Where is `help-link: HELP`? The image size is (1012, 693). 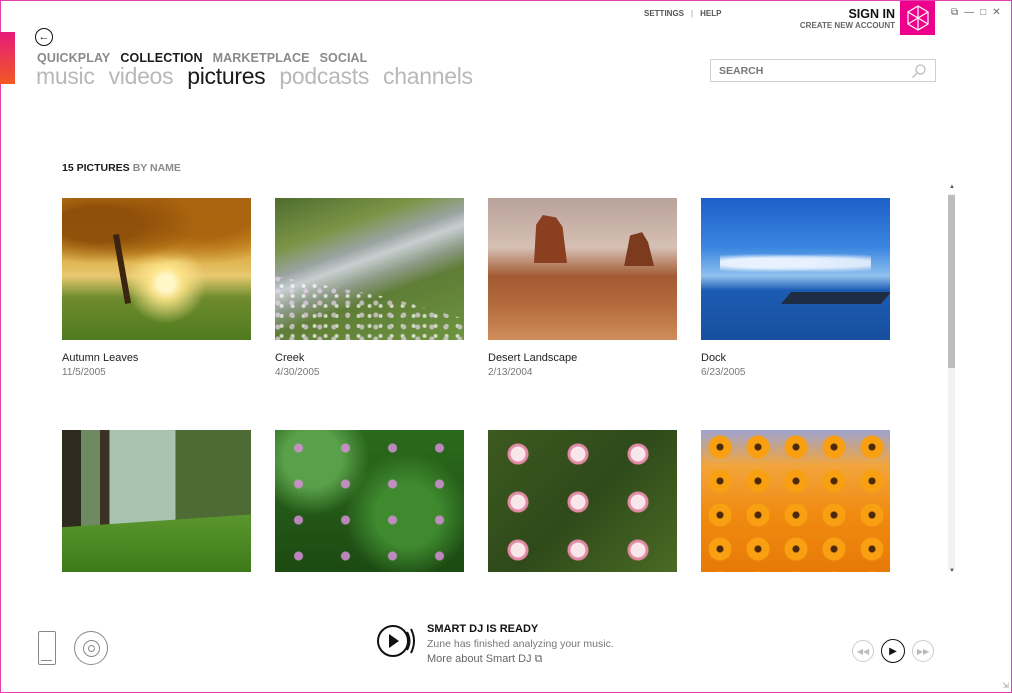 help-link: HELP is located at coordinates (710, 13).